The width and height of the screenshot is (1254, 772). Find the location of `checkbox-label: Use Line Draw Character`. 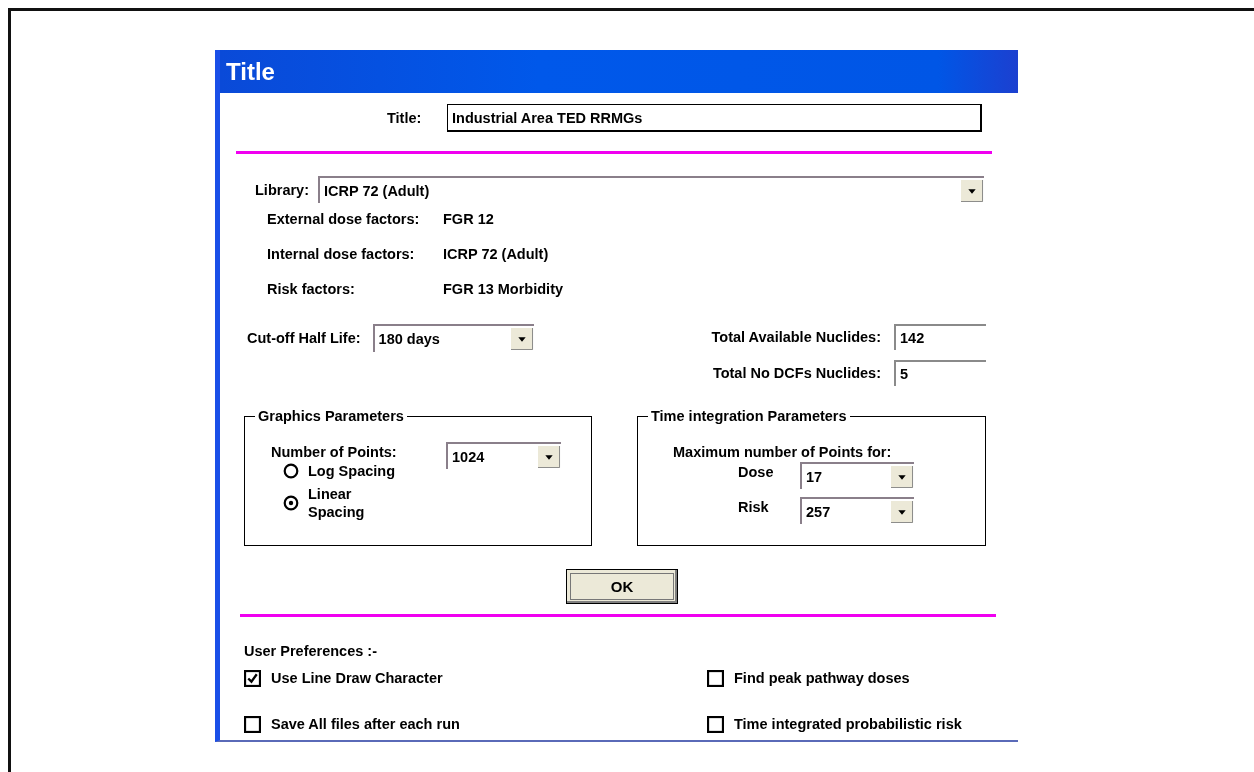

checkbox-label: Use Line Draw Character is located at coordinates (357, 678).